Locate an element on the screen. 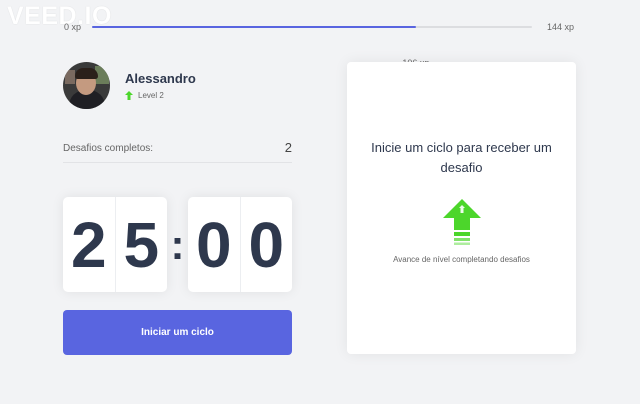 This screenshot has width=640, height=404. xp-start-label: 0 xp is located at coordinates (73, 27).